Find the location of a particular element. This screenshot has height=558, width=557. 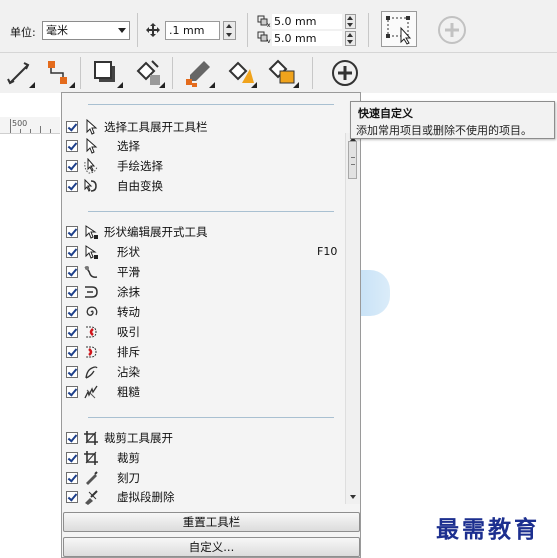

menu-item-label: 裁剪 is located at coordinates (128, 458).